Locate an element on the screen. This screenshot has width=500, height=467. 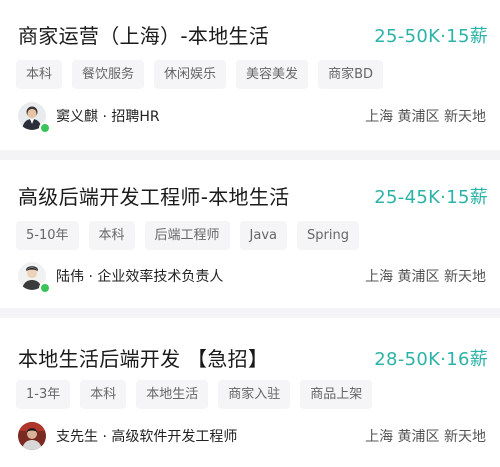
job-tag: Java is located at coordinates (263, 235).